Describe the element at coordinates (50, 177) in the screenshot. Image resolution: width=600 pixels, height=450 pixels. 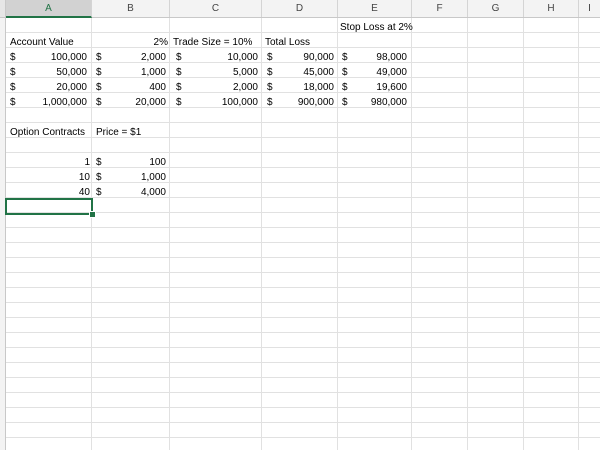
I see `cell-a12: 10` at that location.